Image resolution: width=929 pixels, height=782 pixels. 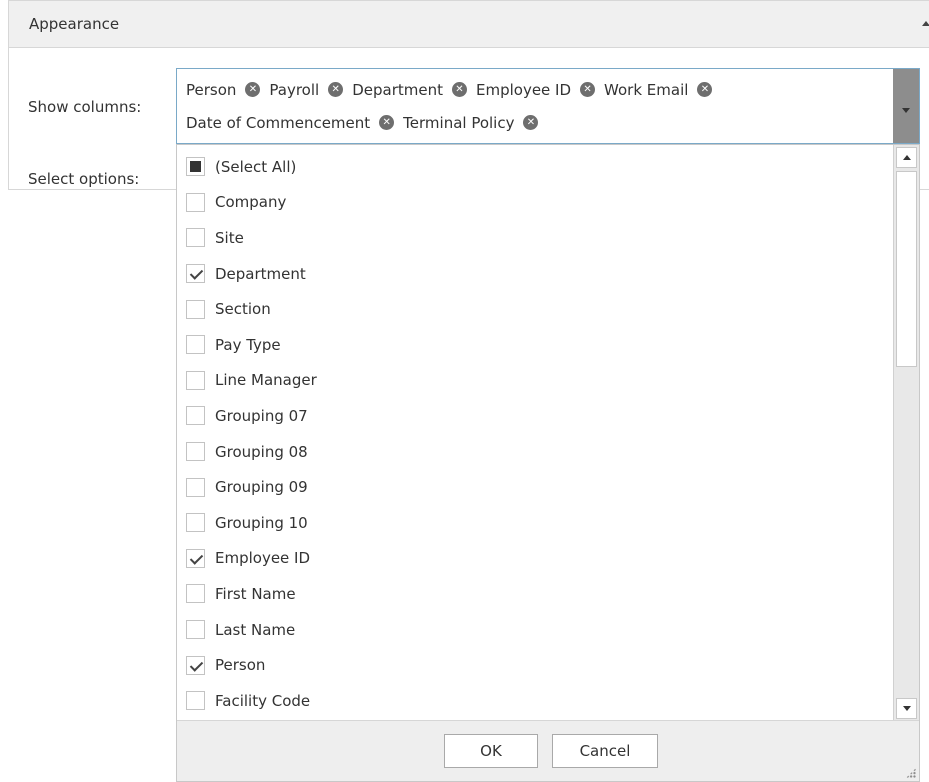 What do you see at coordinates (906, 110) in the screenshot?
I see `chevron-down-icon` at bounding box center [906, 110].